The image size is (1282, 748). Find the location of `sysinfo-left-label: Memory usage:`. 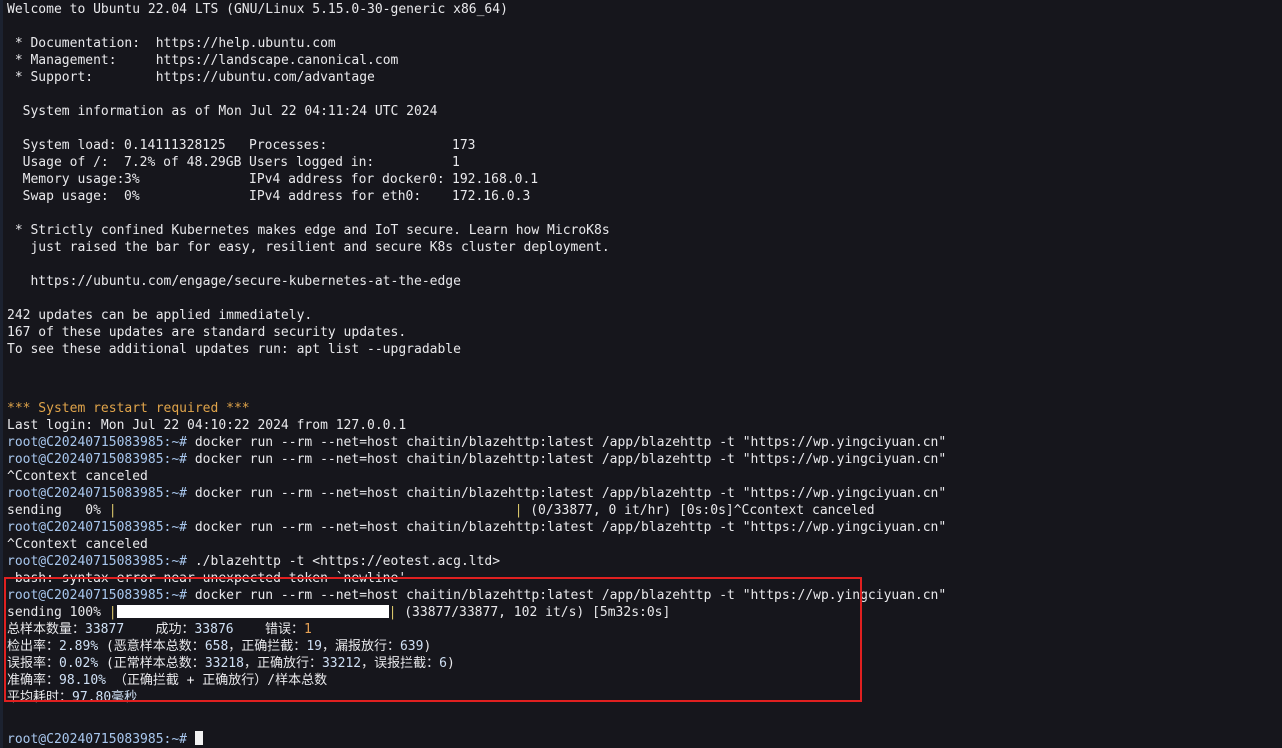

sysinfo-left-label: Memory usage: is located at coordinates (66, 179).